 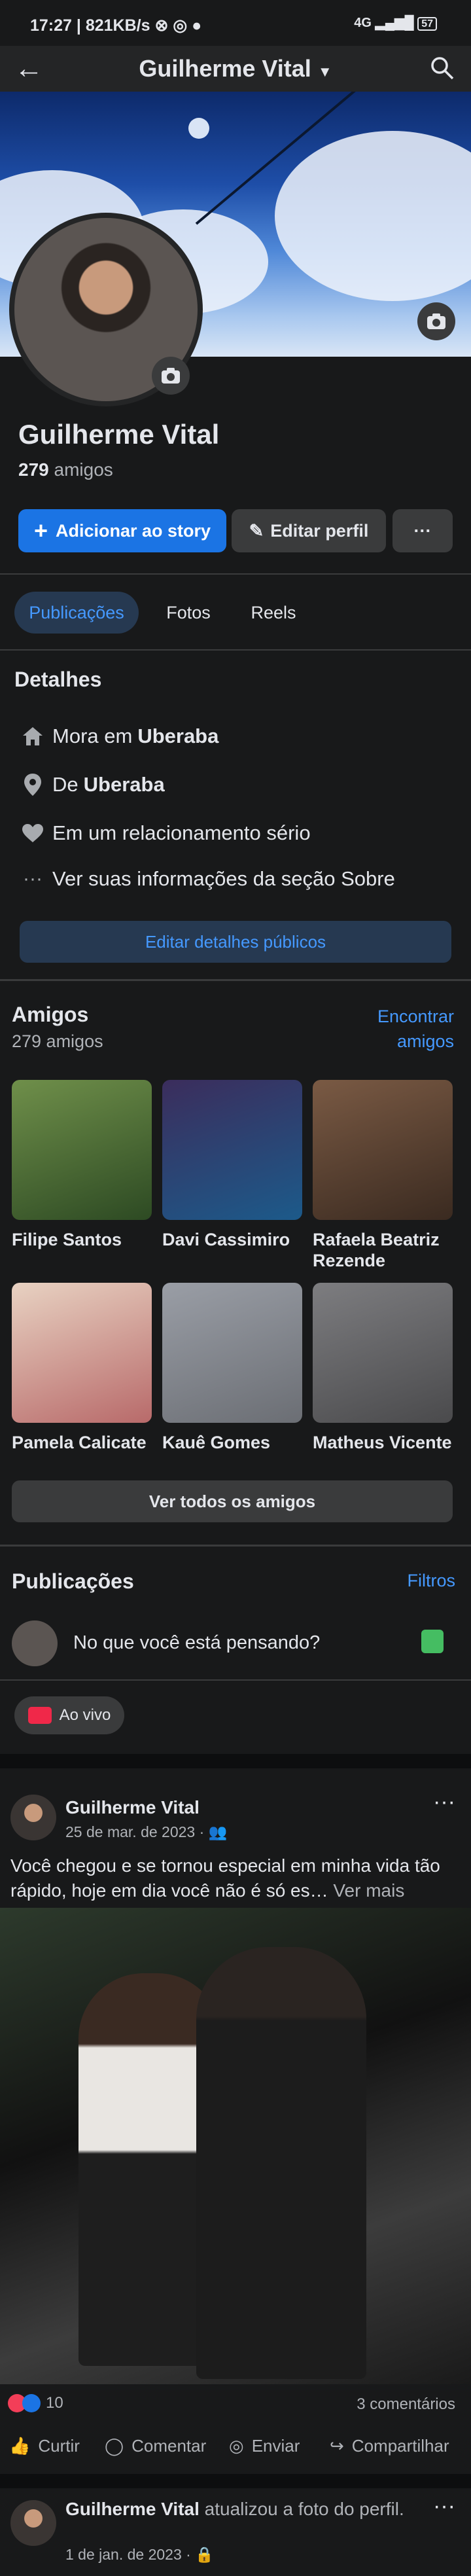 I want to click on friend-name: Kauê Gomes, so click(x=216, y=1442).